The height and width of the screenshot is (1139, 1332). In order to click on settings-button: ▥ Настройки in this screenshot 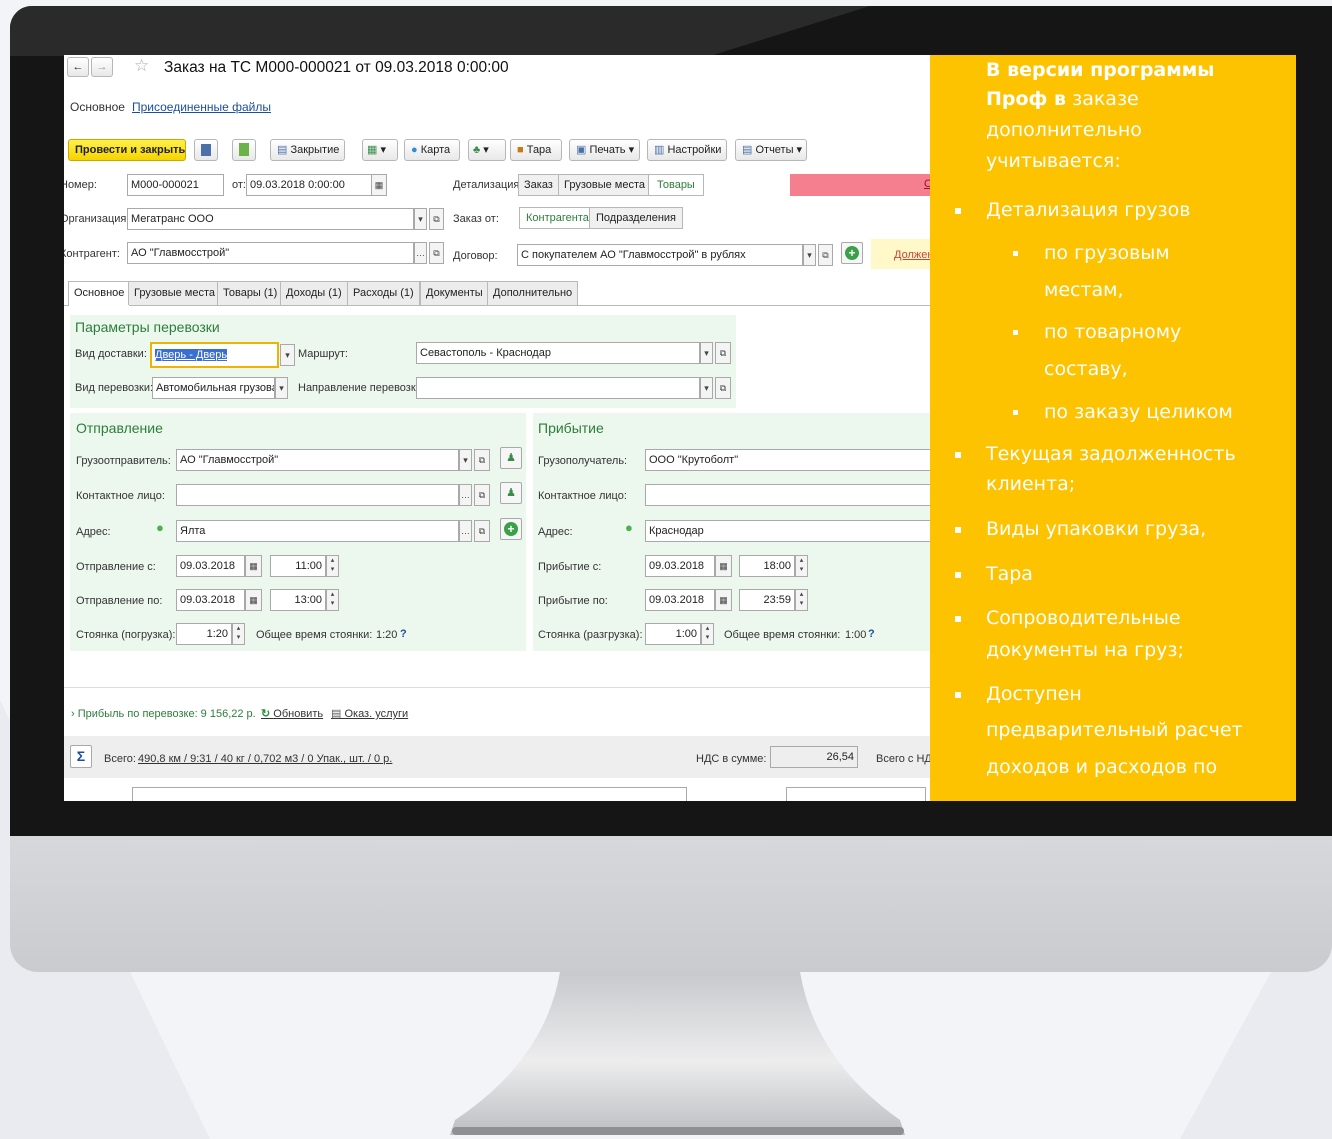, I will do `click(687, 150)`.